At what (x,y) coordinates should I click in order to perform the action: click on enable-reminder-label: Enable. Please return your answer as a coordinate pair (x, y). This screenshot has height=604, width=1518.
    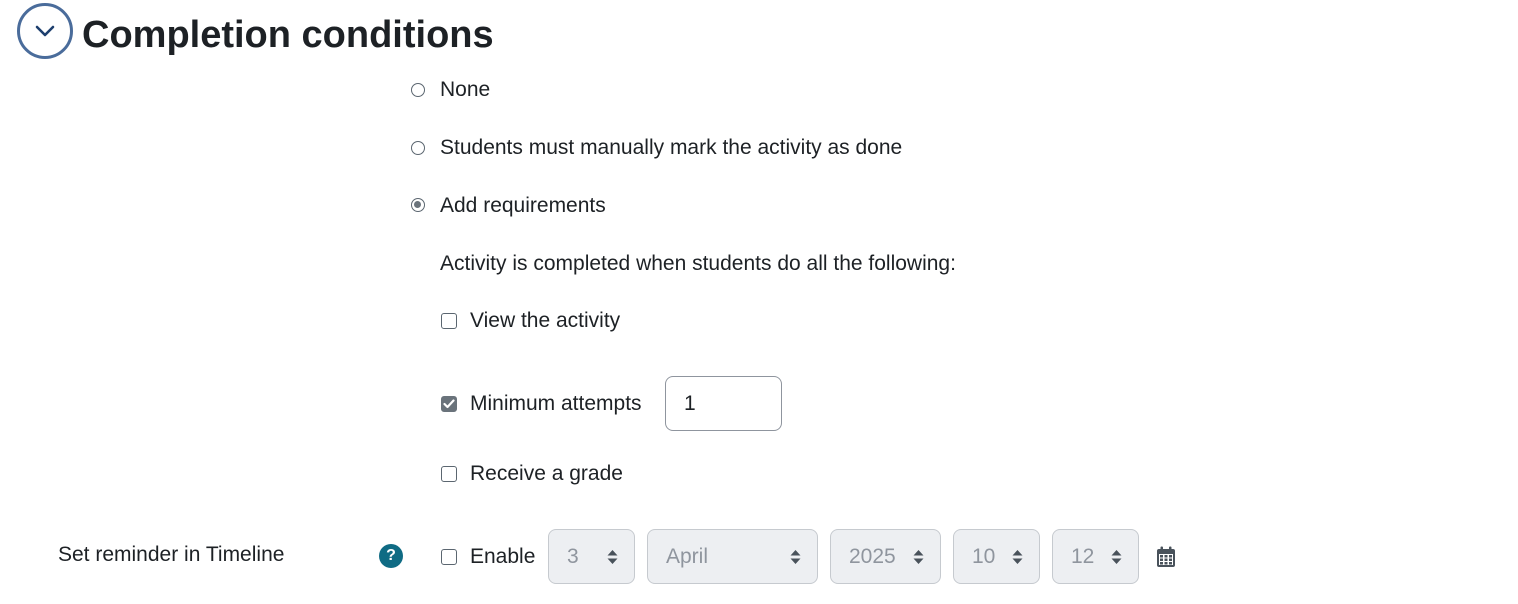
    Looking at the image, I should click on (502, 557).